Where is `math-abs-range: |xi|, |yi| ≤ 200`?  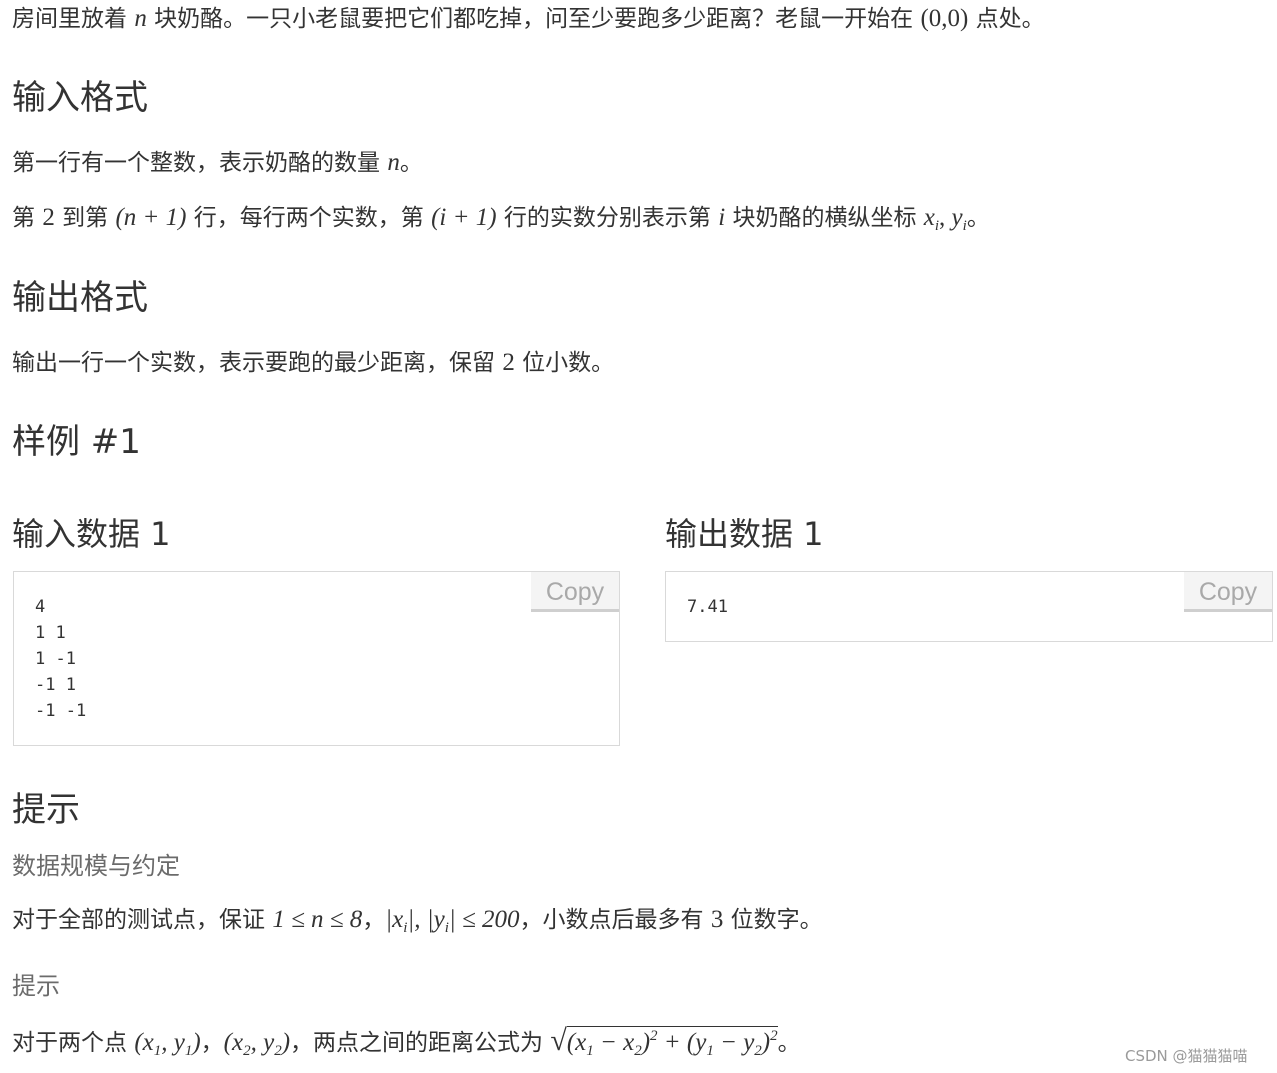
math-abs-range: |xi|, |yi| ≤ 200 is located at coordinates (452, 921).